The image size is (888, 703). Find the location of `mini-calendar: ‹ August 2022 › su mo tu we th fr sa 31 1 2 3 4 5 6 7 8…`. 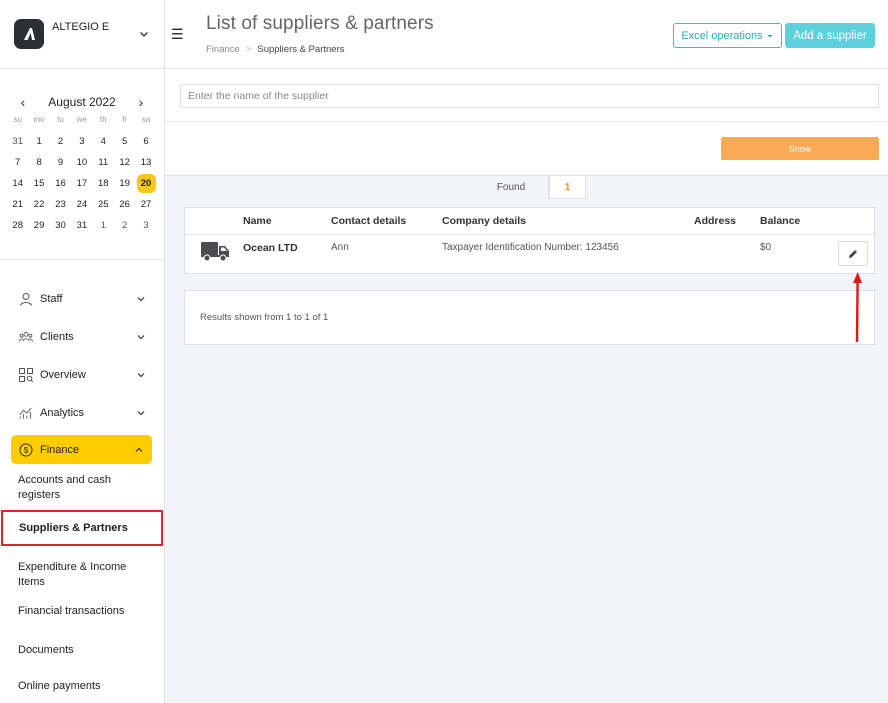

mini-calendar: ‹ August 2022 › su mo tu we th fr sa 31 1 2 3 4 5 6 7 8… is located at coordinates (82, 164).